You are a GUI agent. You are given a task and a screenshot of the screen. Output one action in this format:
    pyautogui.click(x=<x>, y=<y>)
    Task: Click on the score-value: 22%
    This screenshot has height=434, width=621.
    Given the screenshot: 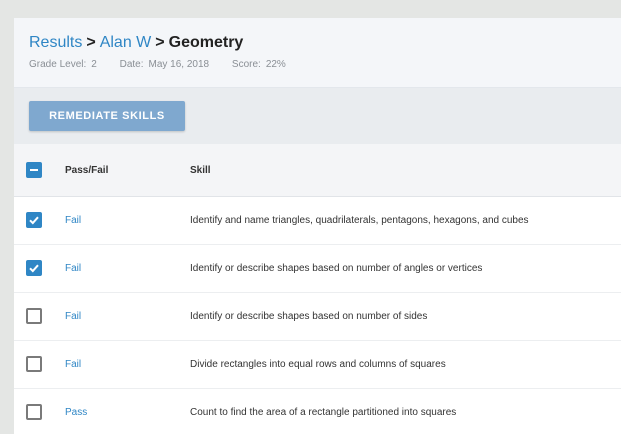 What is the action you would take?
    pyautogui.click(x=275, y=64)
    